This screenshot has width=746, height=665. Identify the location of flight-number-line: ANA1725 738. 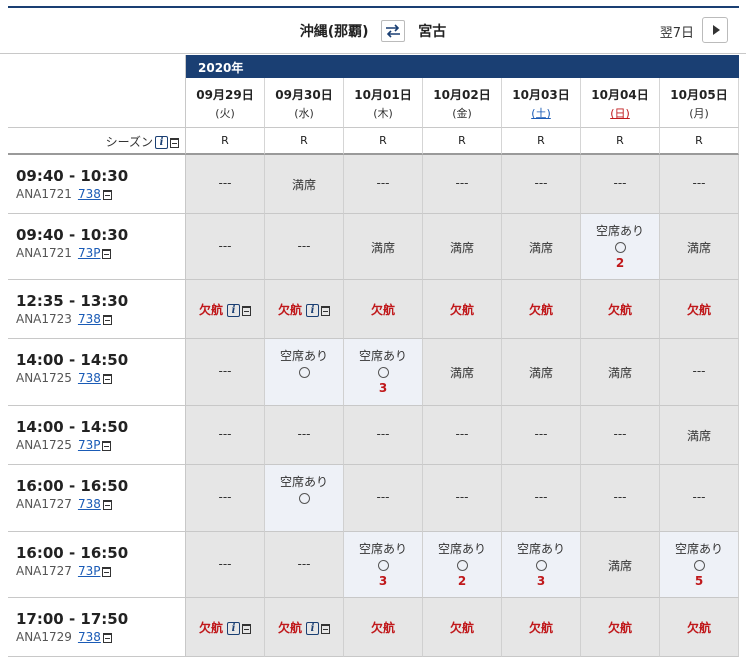
(100, 378).